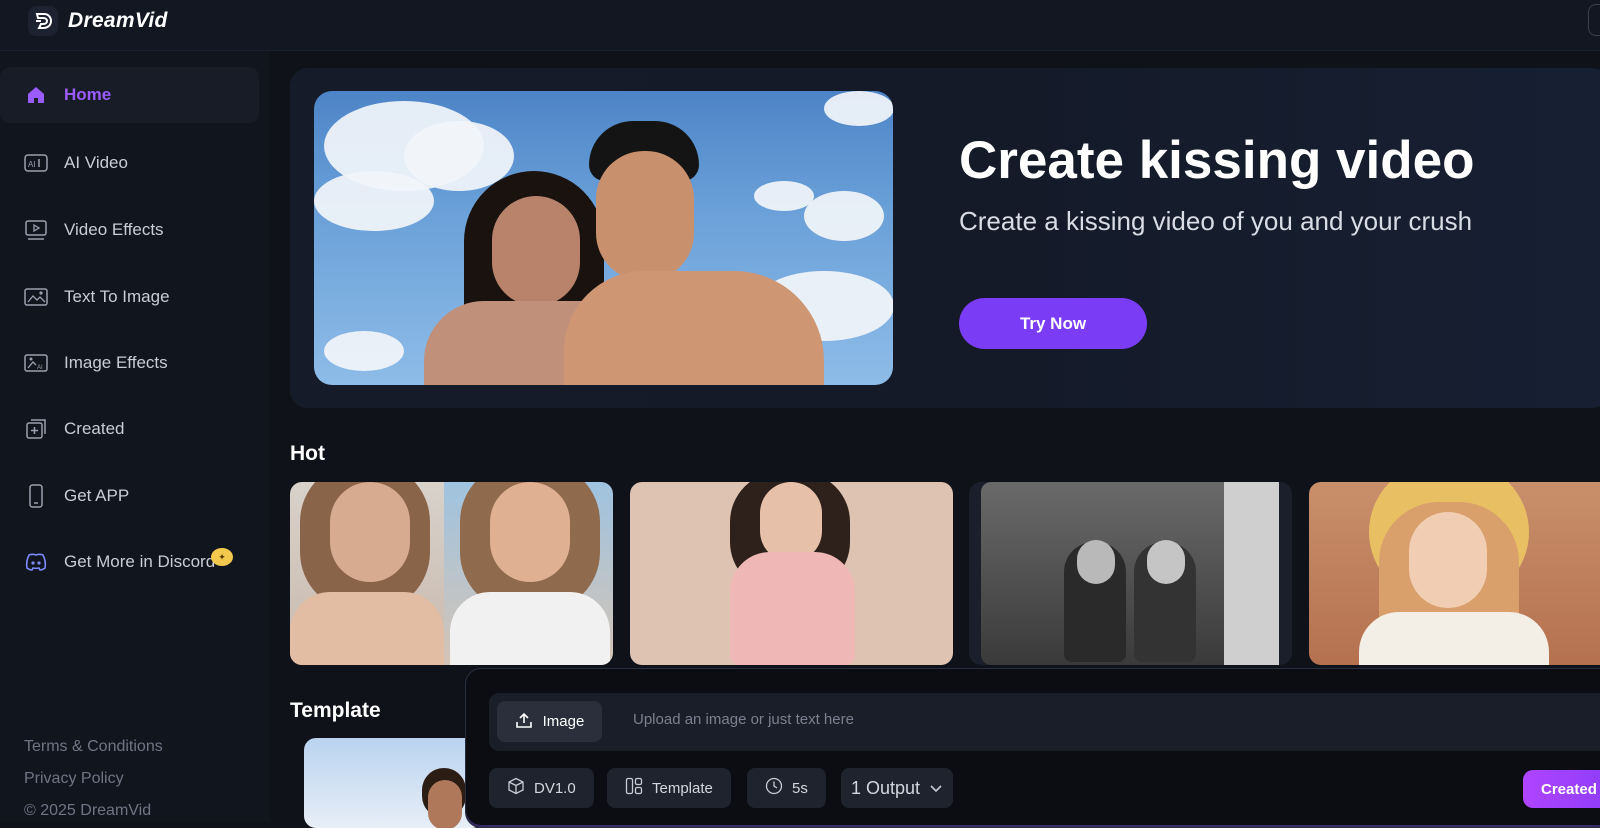  What do you see at coordinates (774, 788) in the screenshot?
I see `clock-icon` at bounding box center [774, 788].